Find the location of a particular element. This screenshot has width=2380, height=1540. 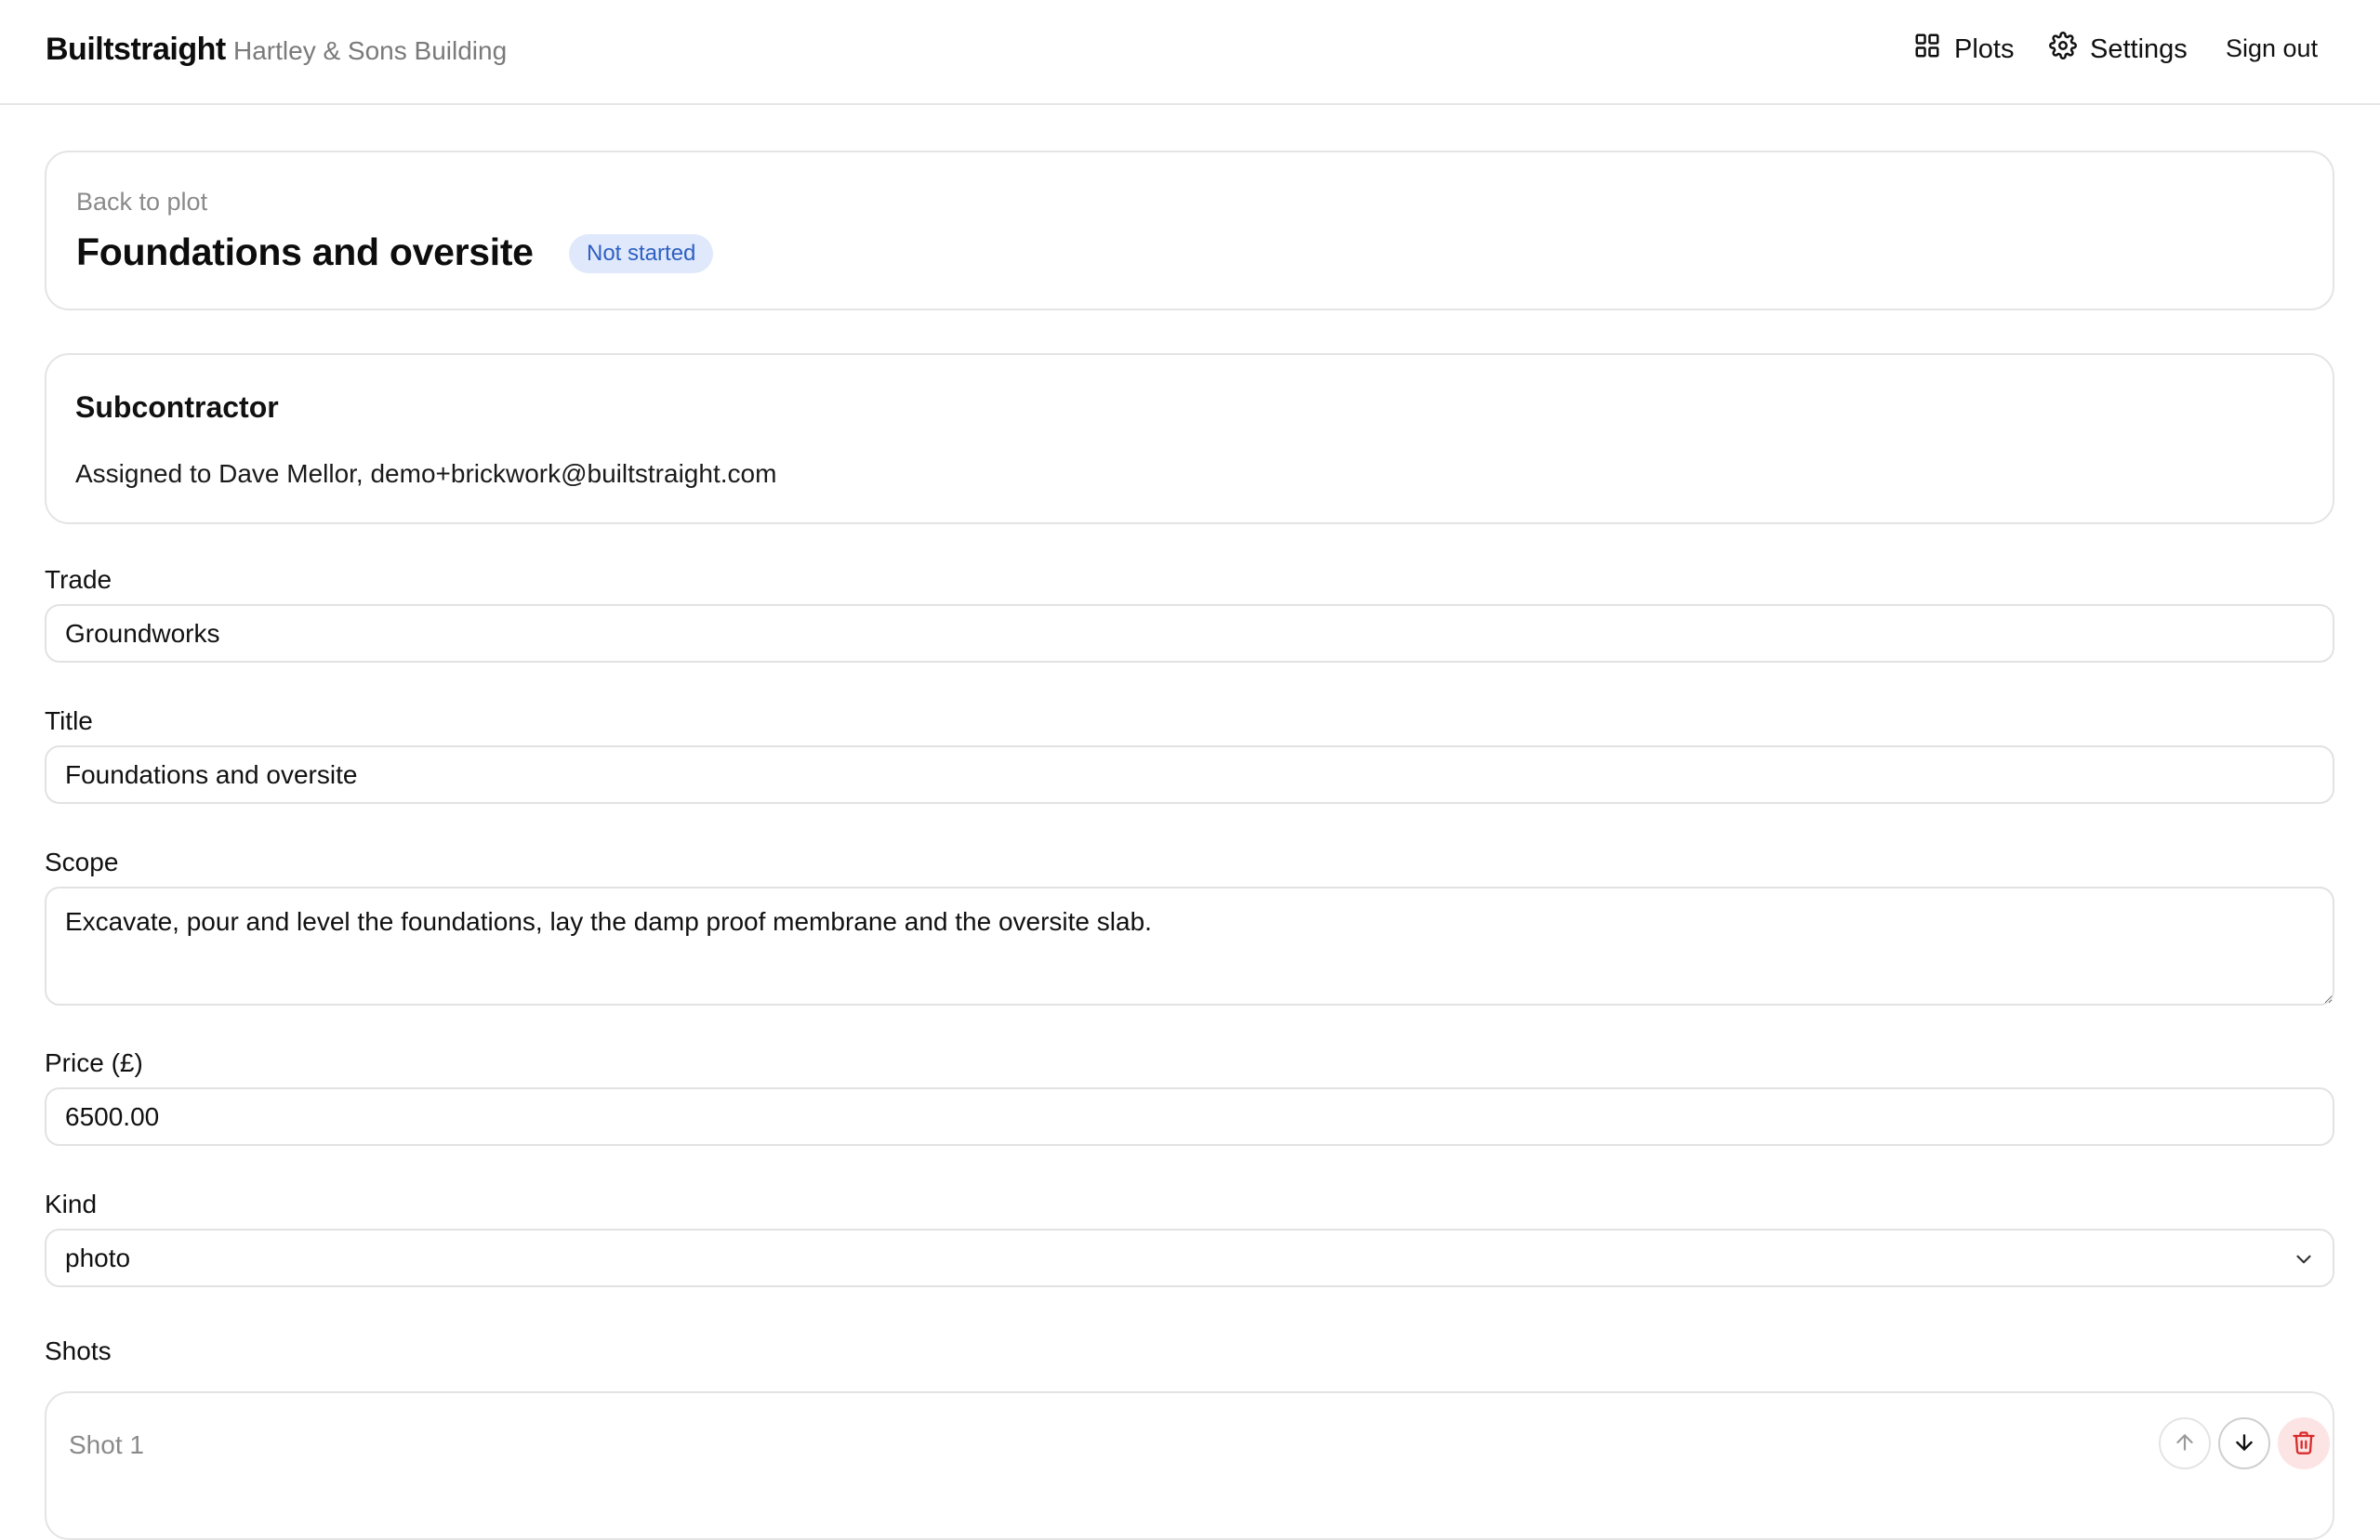

arrow-up-icon is located at coordinates (2185, 1443).